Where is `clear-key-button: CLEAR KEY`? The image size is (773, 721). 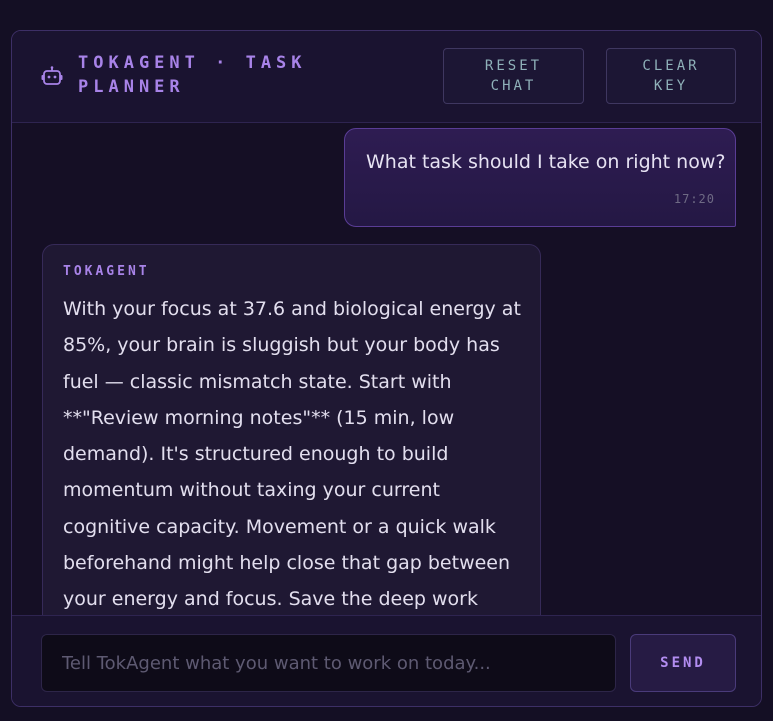
clear-key-button: CLEAR KEY is located at coordinates (671, 76).